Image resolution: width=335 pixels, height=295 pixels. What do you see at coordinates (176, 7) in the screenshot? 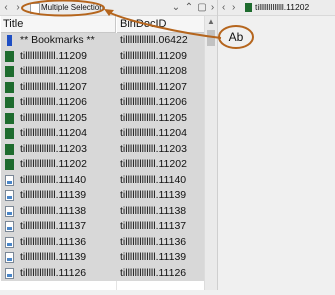
I see `chevron-down-icon: ⌄` at bounding box center [176, 7].